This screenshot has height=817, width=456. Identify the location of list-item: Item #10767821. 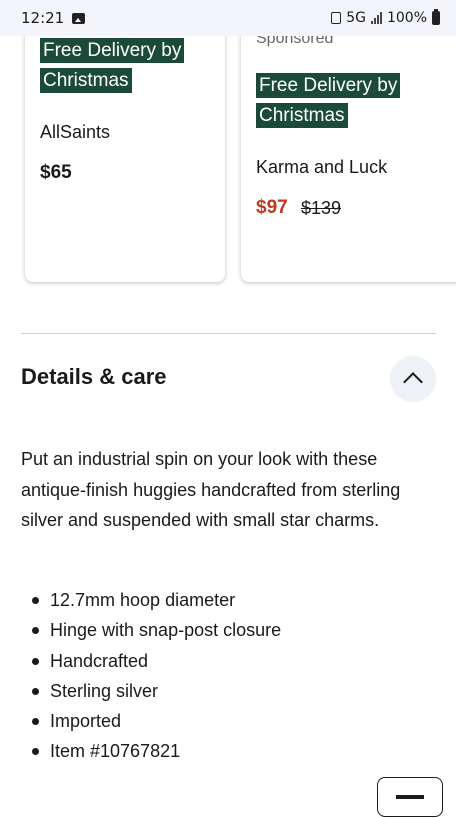
(155, 751).